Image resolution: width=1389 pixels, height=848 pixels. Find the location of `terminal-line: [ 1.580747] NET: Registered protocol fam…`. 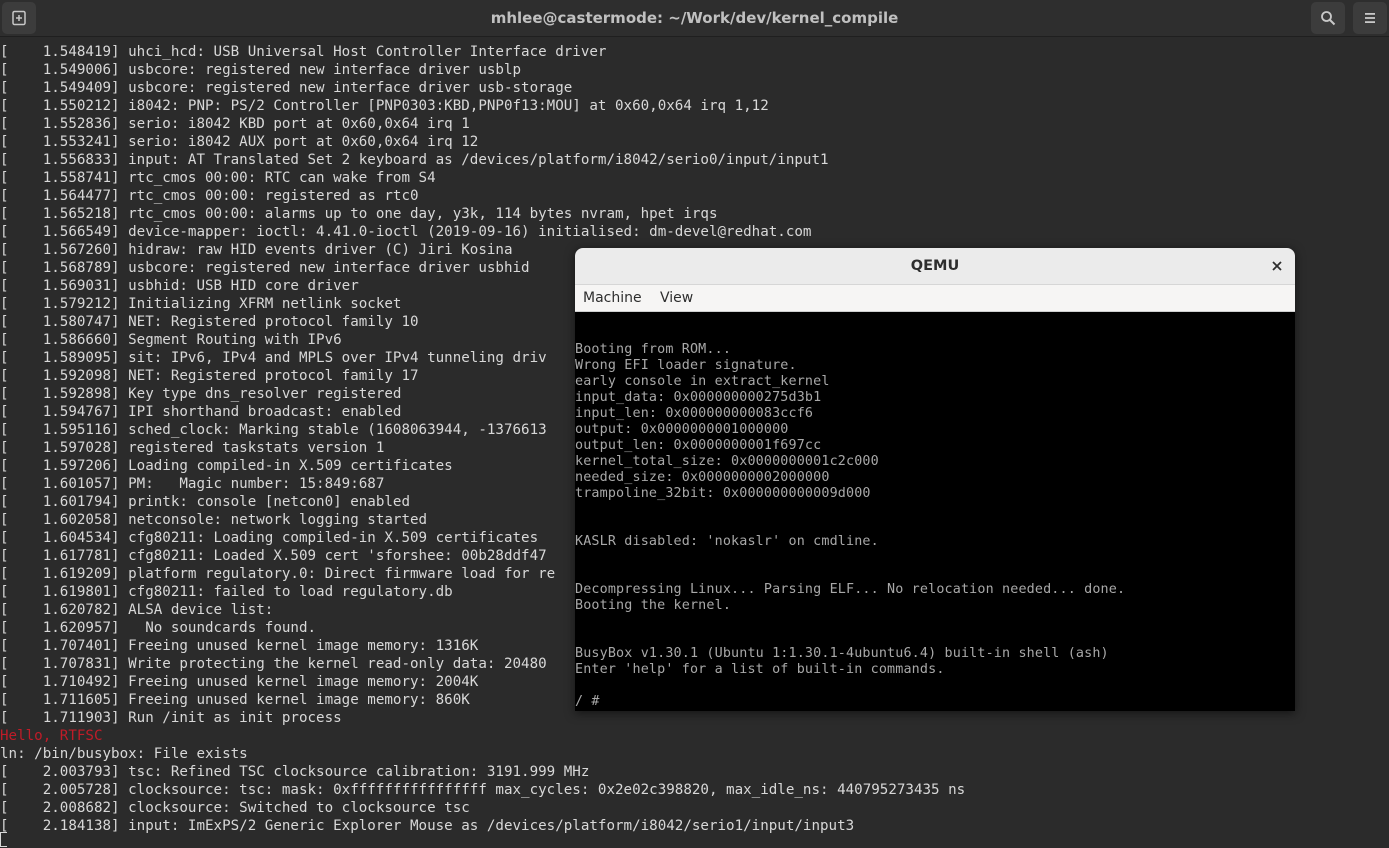

terminal-line: [ 1.580747] NET: Registered protocol fam… is located at coordinates (209, 322).